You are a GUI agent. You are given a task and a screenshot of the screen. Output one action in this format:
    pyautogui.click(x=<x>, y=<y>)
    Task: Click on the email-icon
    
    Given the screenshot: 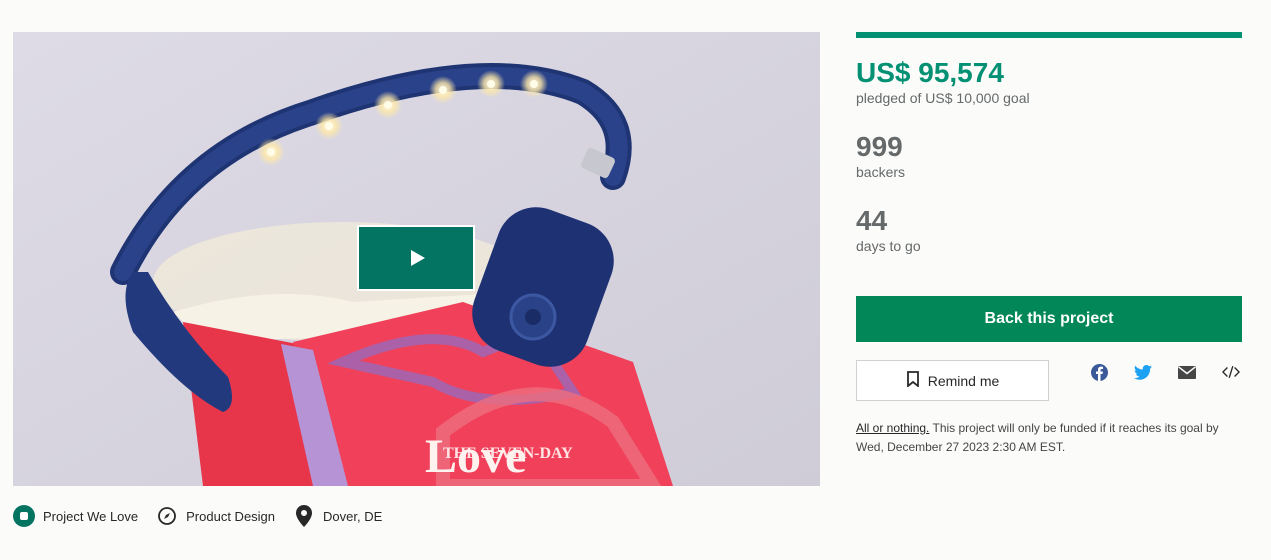 What is the action you would take?
    pyautogui.click(x=1187, y=372)
    